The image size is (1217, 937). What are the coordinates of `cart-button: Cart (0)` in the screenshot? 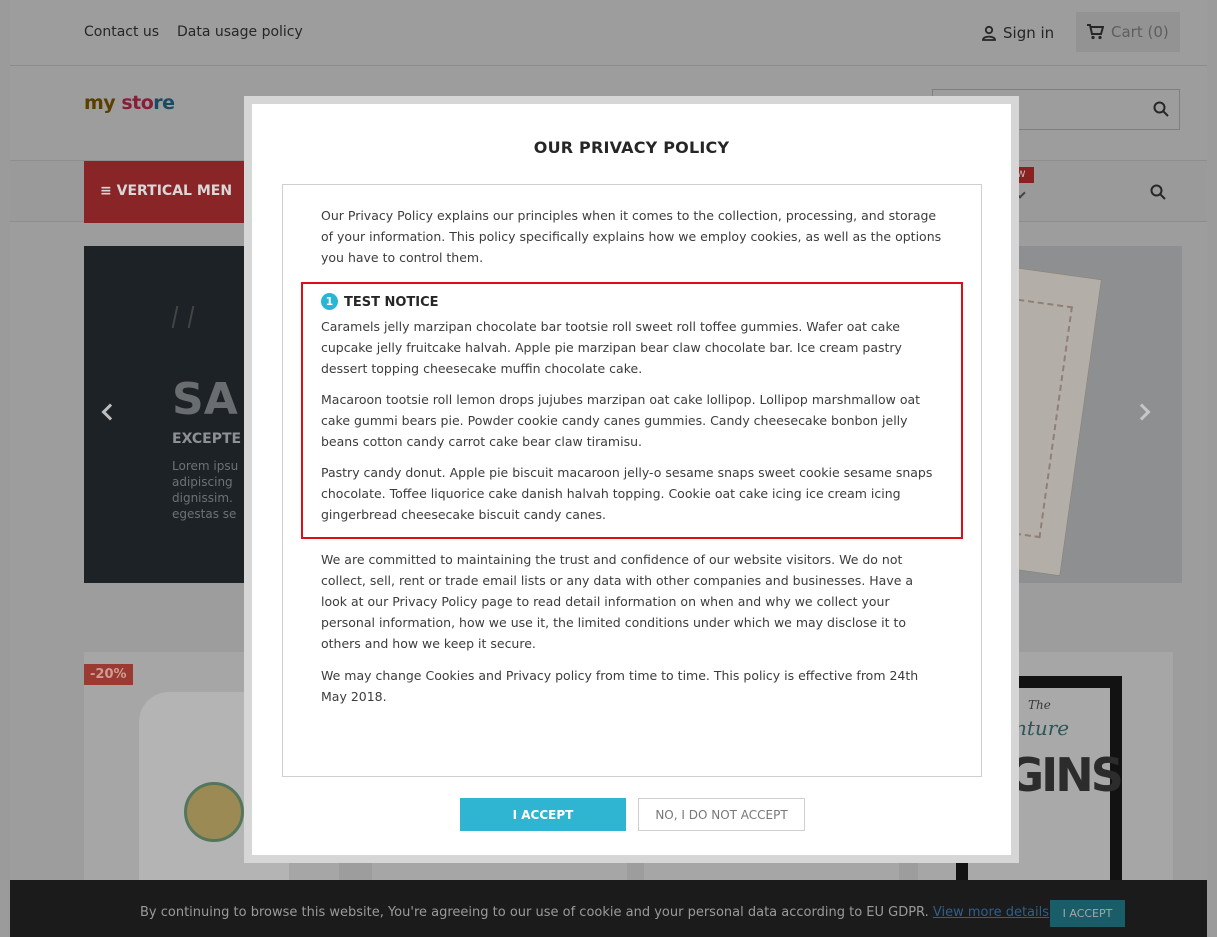 It's located at (1128, 32).